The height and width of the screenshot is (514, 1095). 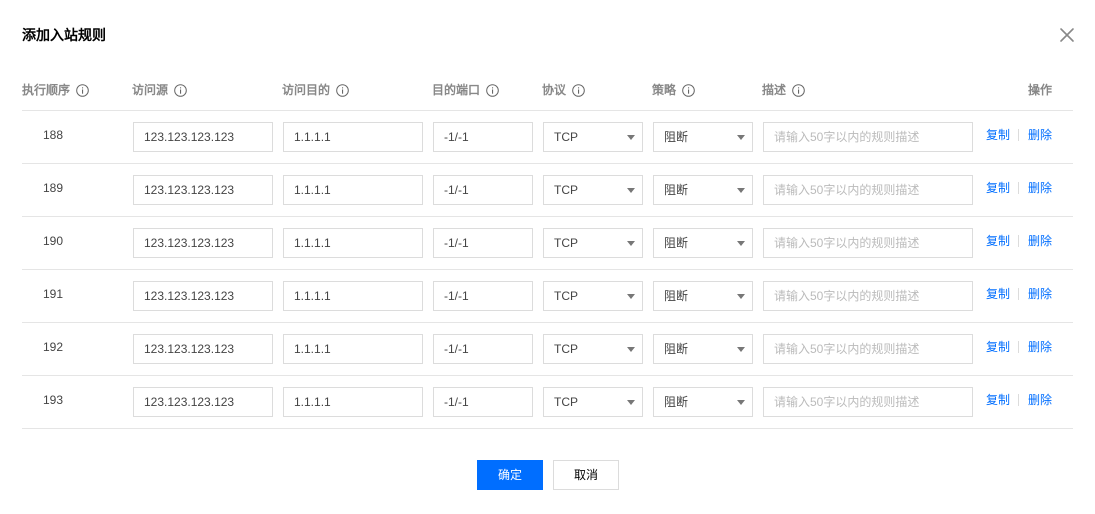 I want to click on seq-value: 193, so click(x=53, y=400).